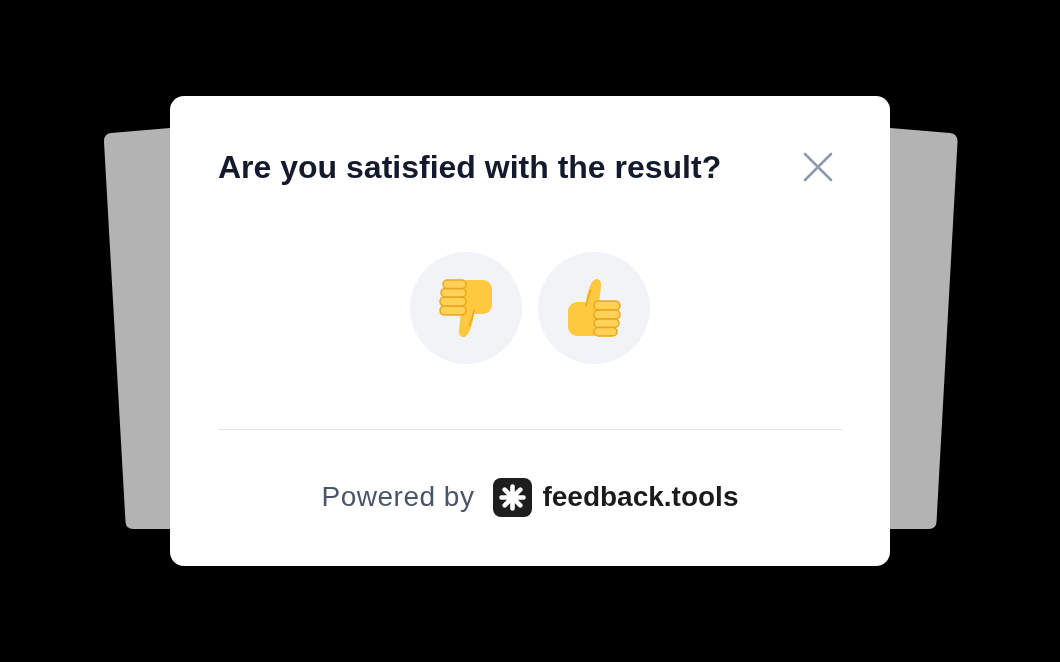 Image resolution: width=1060 pixels, height=662 pixels. Describe the element at coordinates (513, 497) in the screenshot. I see `asterisk-logo-icon` at that location.